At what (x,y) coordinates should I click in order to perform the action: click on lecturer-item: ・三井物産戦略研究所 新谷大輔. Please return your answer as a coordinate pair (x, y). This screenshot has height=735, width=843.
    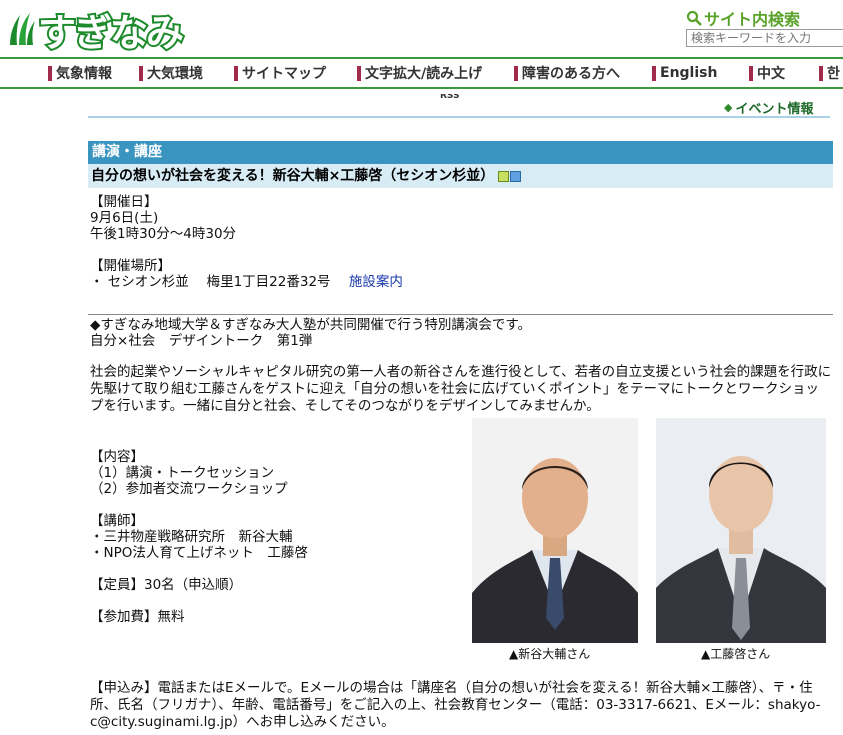
    Looking at the image, I should click on (191, 537).